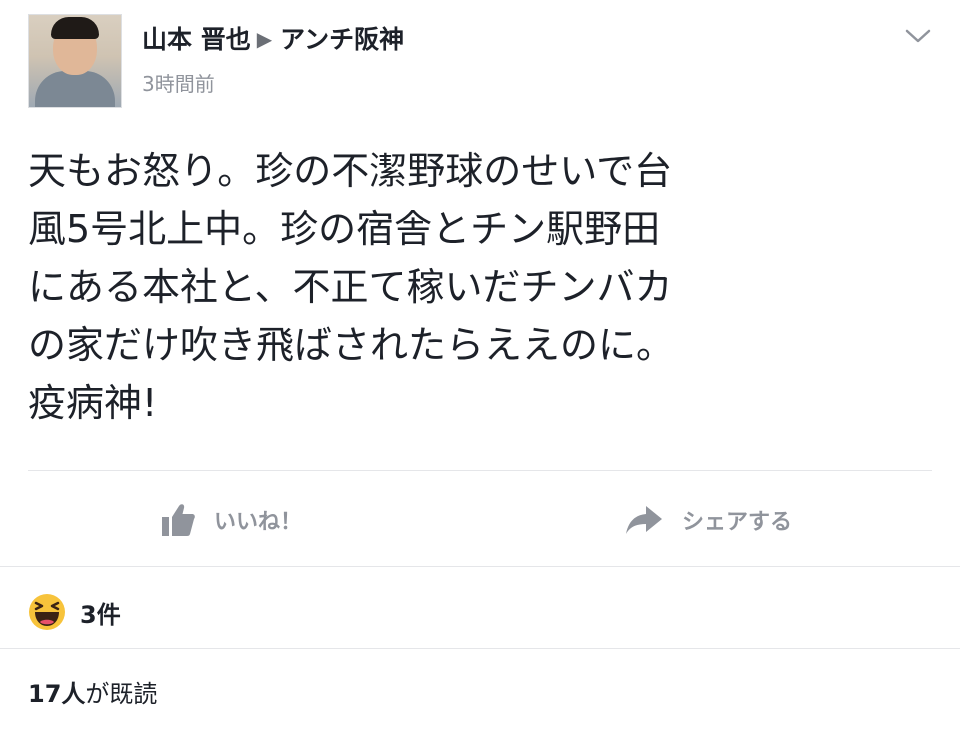  I want to click on post-header: 山本 晋也 ▶ アンチ阪神 3時間前, so click(480, 60).